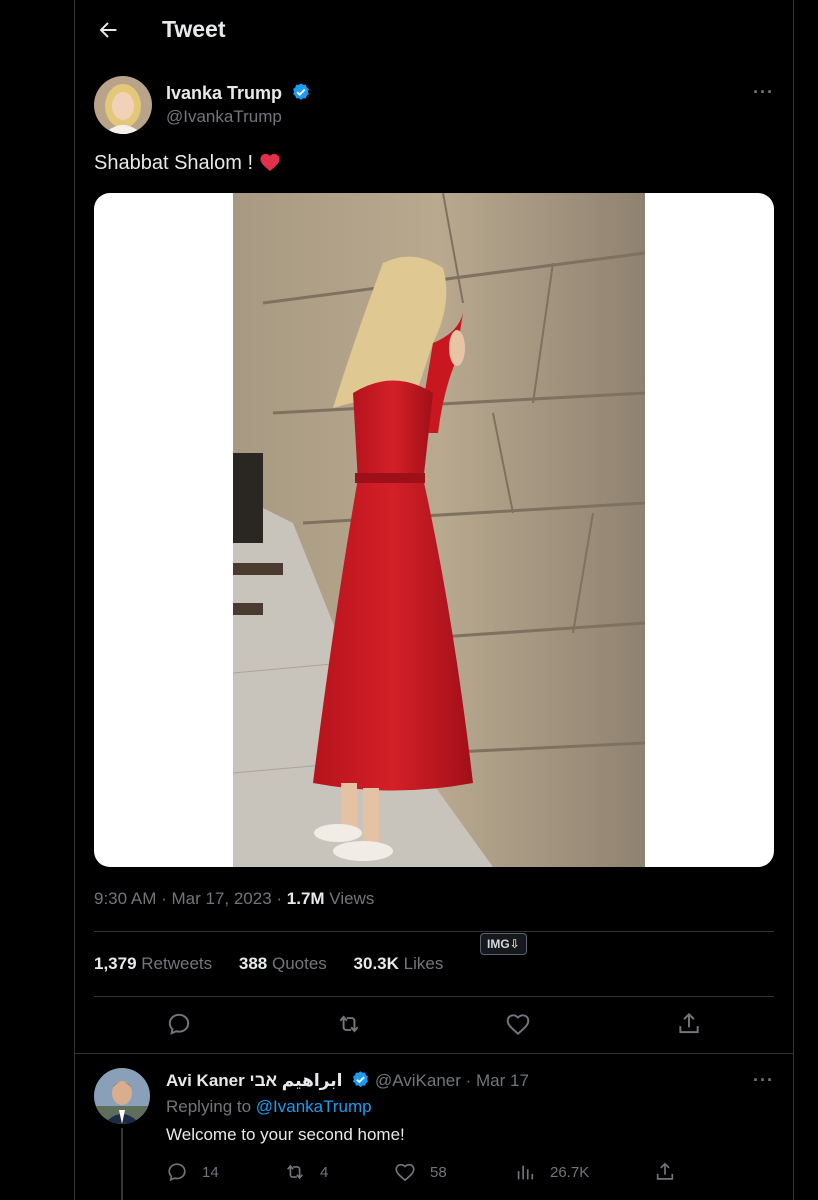 The height and width of the screenshot is (1200, 818). What do you see at coordinates (224, 117) in the screenshot?
I see `author-handle: @IvankaTrump` at bounding box center [224, 117].